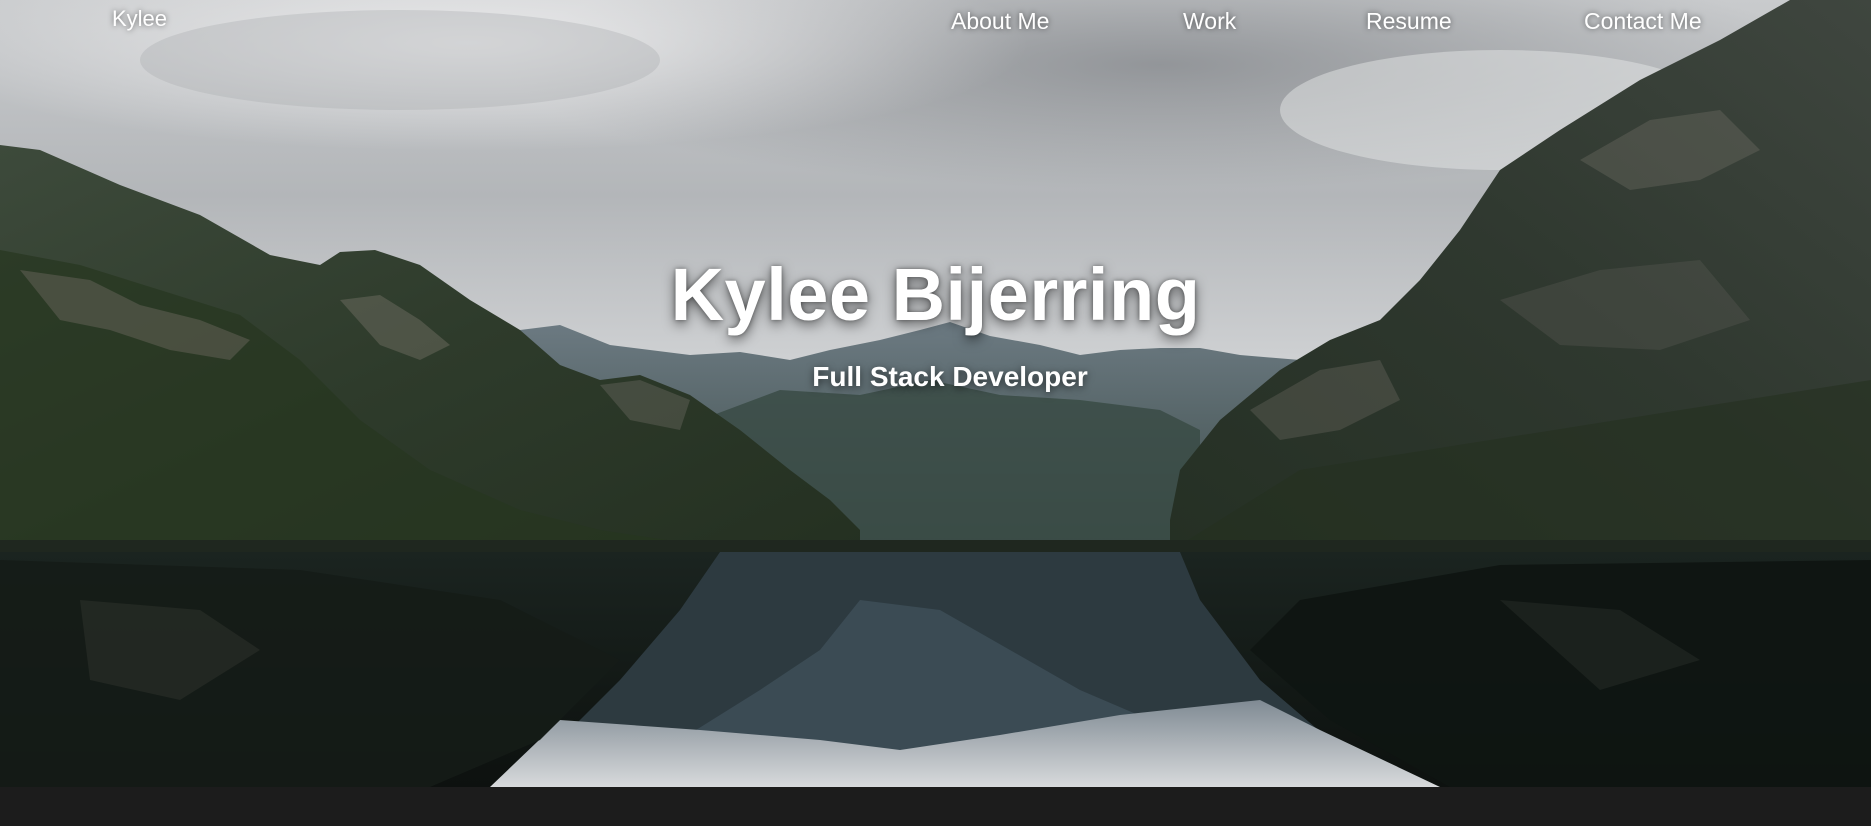 This screenshot has height=826, width=1871. I want to click on hero-subtitle: Full Stack Developer, so click(950, 376).